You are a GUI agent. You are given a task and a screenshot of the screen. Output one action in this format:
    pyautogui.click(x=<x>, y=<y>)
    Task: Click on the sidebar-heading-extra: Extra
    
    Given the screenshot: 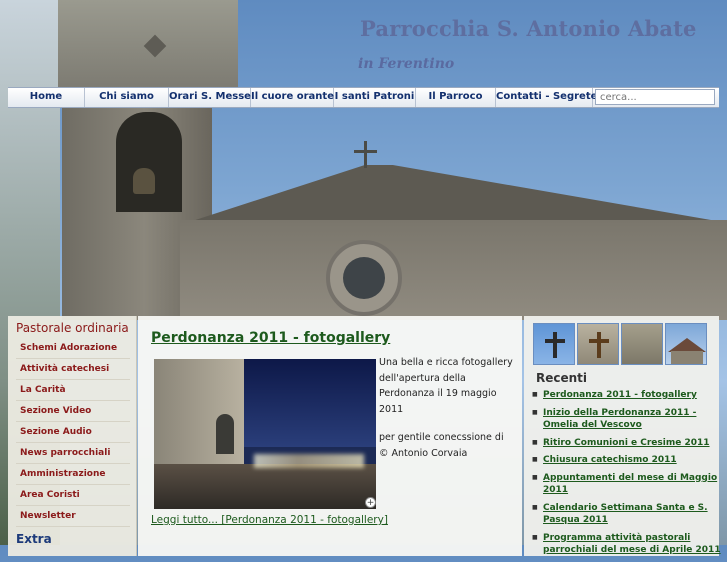 What is the action you would take?
    pyautogui.click(x=34, y=539)
    